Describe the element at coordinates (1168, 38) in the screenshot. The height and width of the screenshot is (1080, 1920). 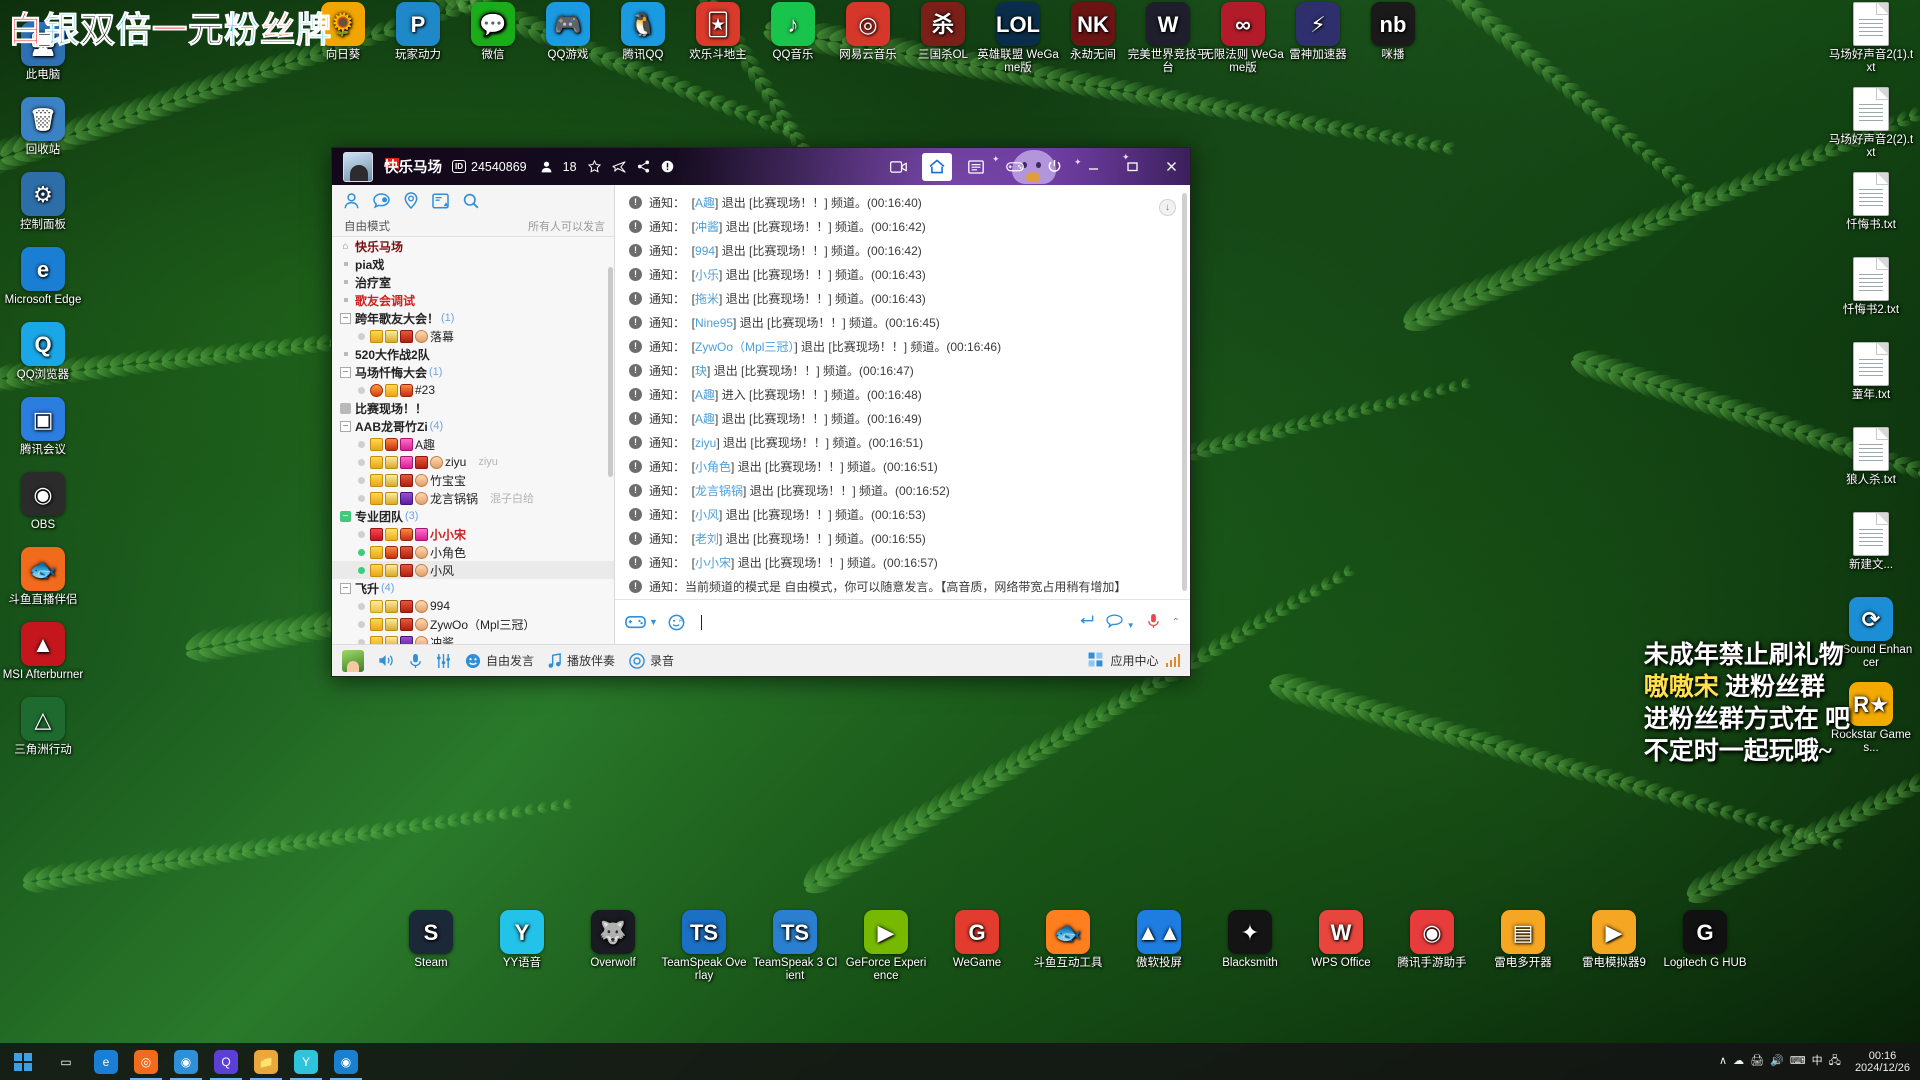
I see `desktop-icon-perfect-world-icon: W 完美世界竞技平台` at that location.